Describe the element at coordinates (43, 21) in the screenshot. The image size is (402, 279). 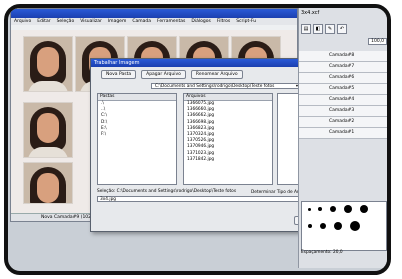
I see `menu-item: Editar` at that location.